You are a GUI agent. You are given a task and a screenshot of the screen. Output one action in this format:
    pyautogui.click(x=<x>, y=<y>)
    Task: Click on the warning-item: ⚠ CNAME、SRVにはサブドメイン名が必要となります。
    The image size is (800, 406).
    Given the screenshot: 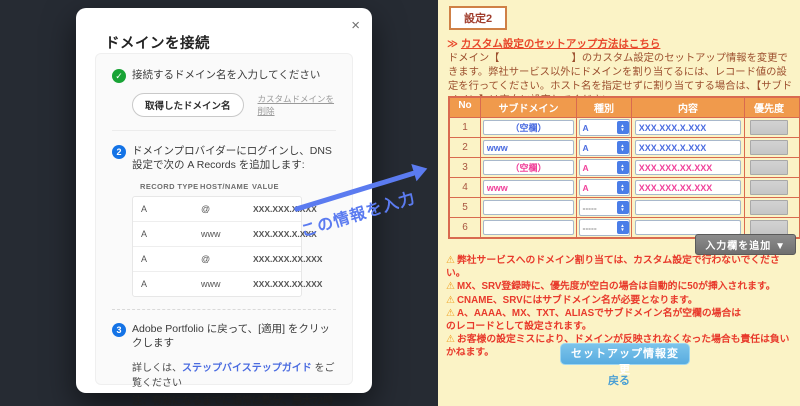 What is the action you would take?
    pyautogui.click(x=621, y=301)
    